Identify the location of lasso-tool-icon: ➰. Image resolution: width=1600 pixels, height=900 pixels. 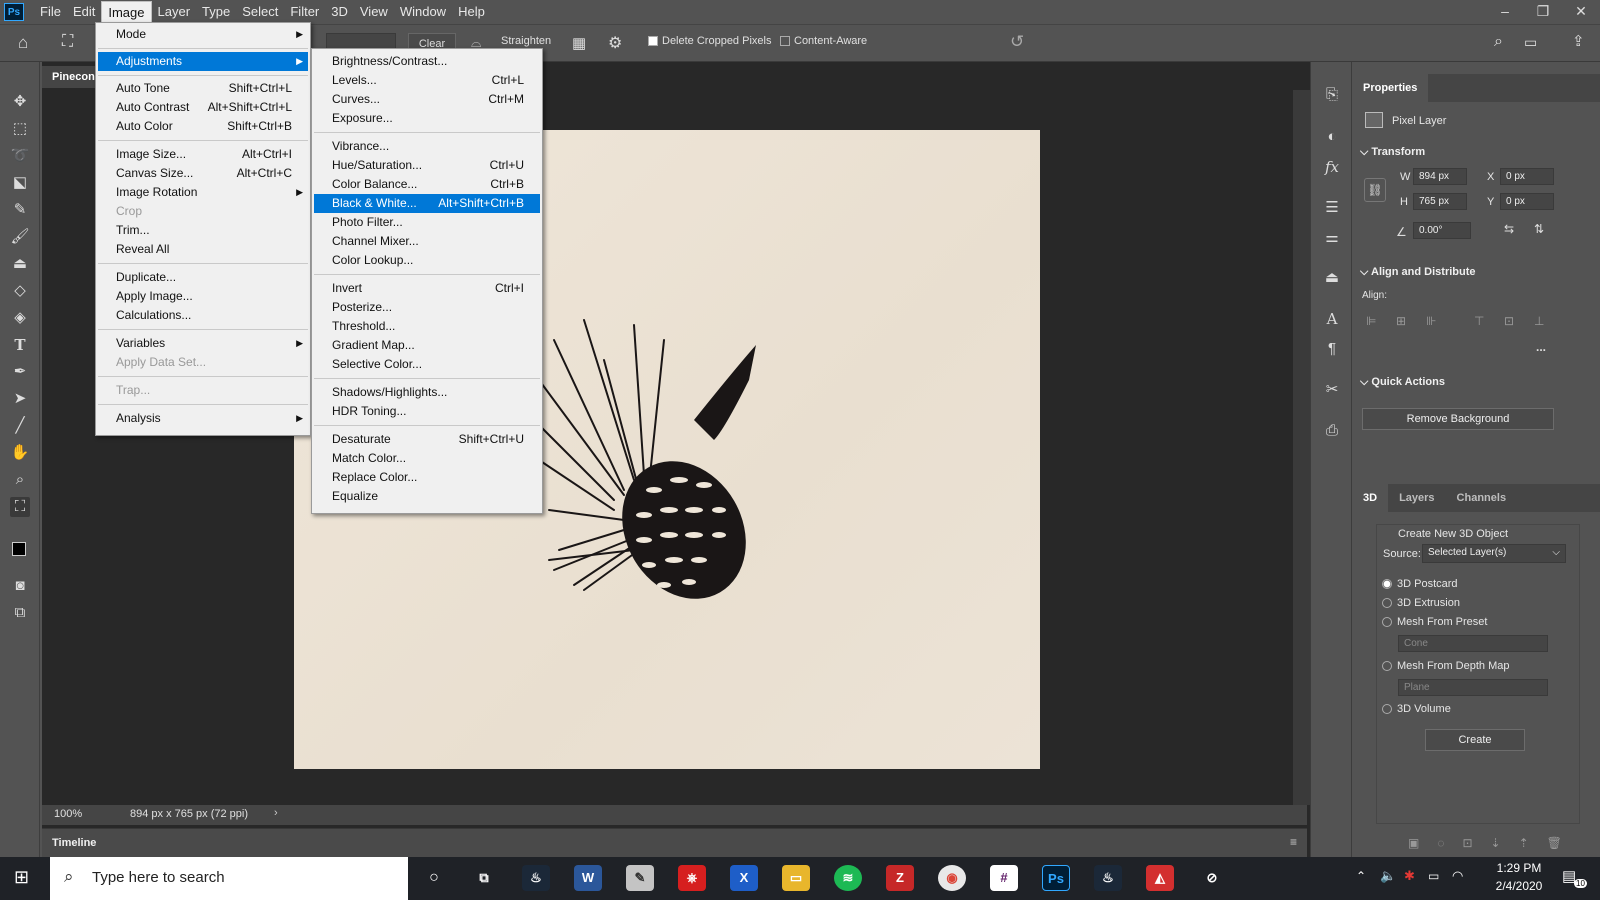
(20, 156).